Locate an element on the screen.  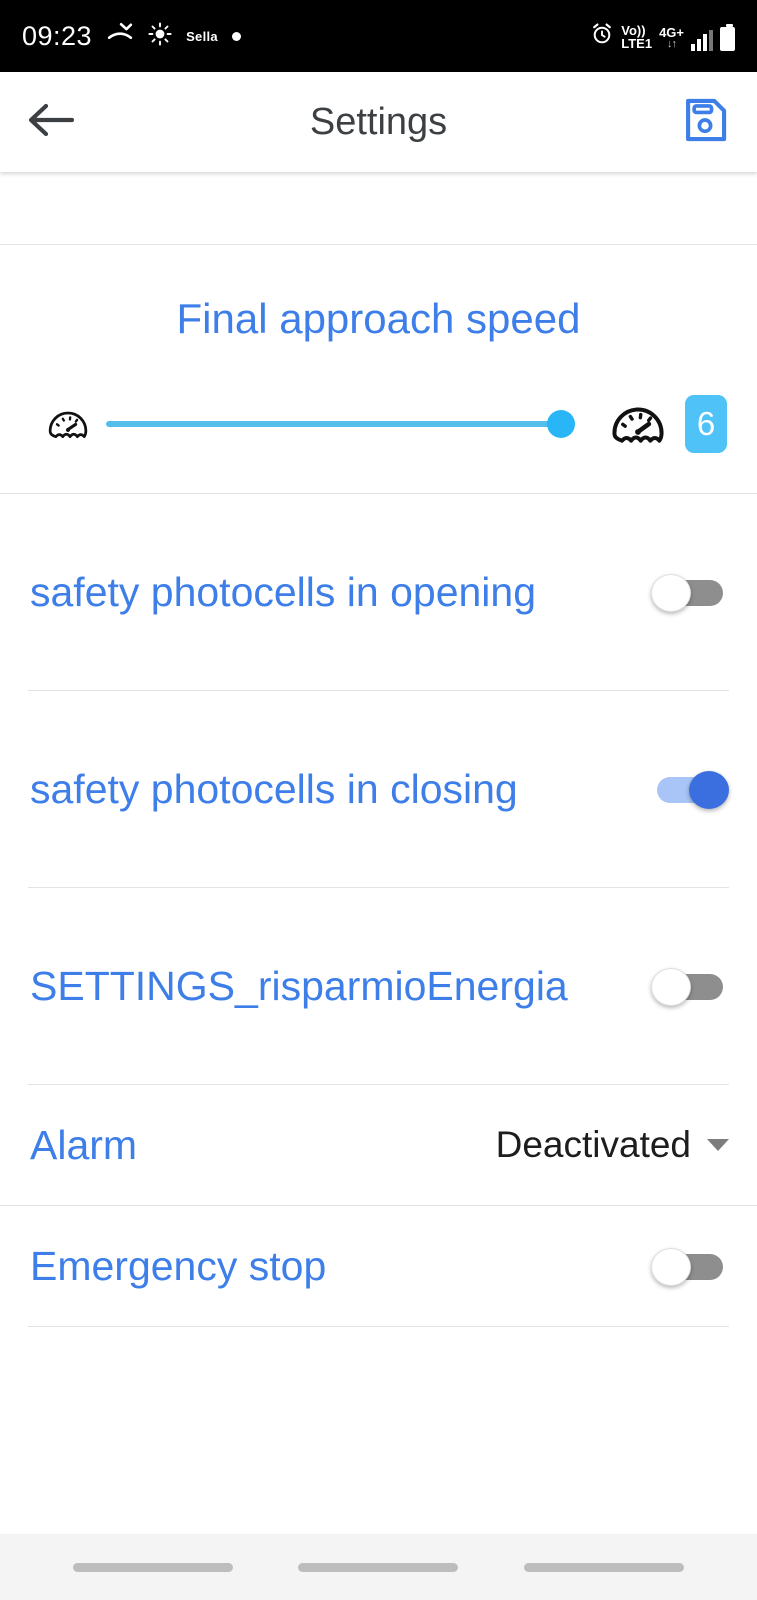
setting-row-safety-photocells-closing: safety photocells in closing is located at coordinates (378, 789).